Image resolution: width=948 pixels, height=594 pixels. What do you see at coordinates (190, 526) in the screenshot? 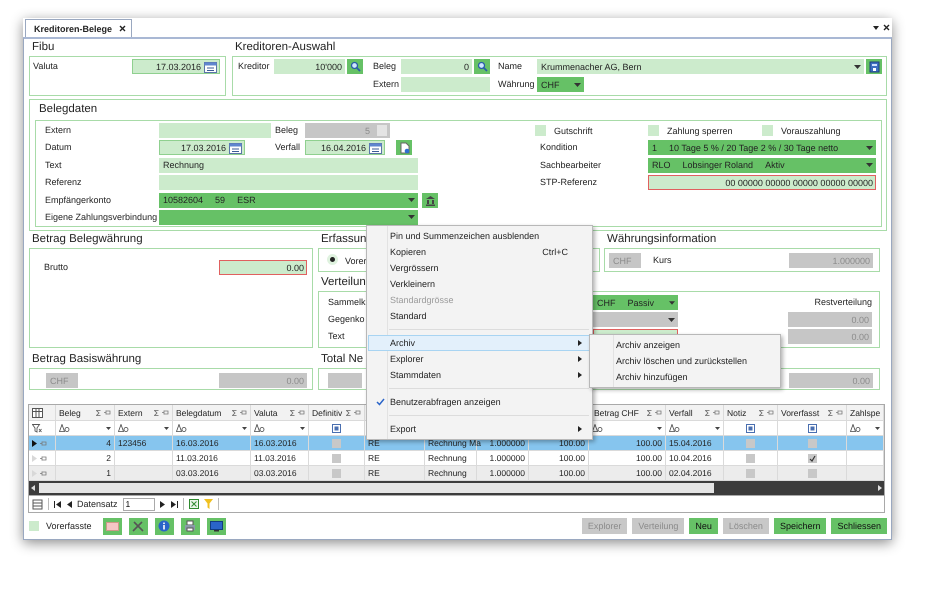
I see `printer-button` at bounding box center [190, 526].